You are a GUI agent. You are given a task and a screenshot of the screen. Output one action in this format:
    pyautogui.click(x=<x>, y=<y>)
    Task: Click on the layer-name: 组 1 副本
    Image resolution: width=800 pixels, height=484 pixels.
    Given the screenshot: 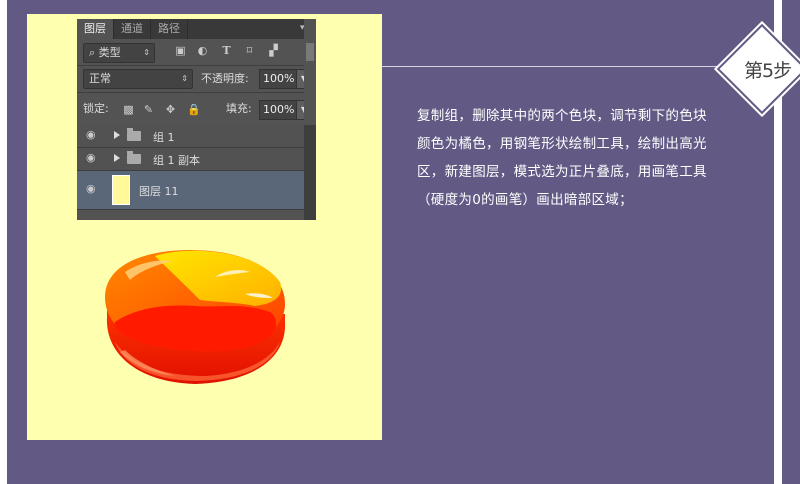 What is the action you would take?
    pyautogui.click(x=176, y=160)
    